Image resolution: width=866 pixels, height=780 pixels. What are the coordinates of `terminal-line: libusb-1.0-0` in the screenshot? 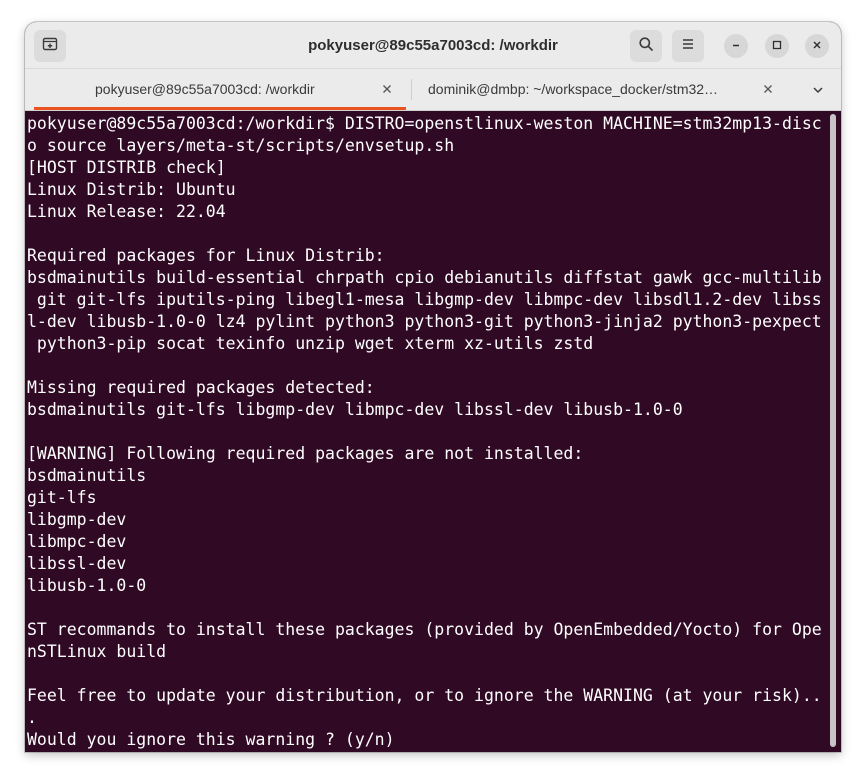 It's located at (87, 585).